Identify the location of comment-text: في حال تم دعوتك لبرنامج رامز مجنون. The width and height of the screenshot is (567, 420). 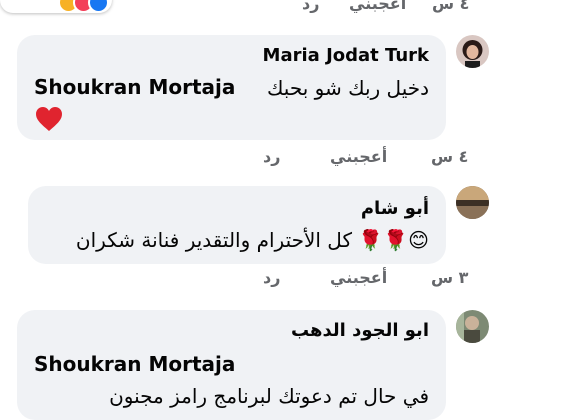
(269, 396).